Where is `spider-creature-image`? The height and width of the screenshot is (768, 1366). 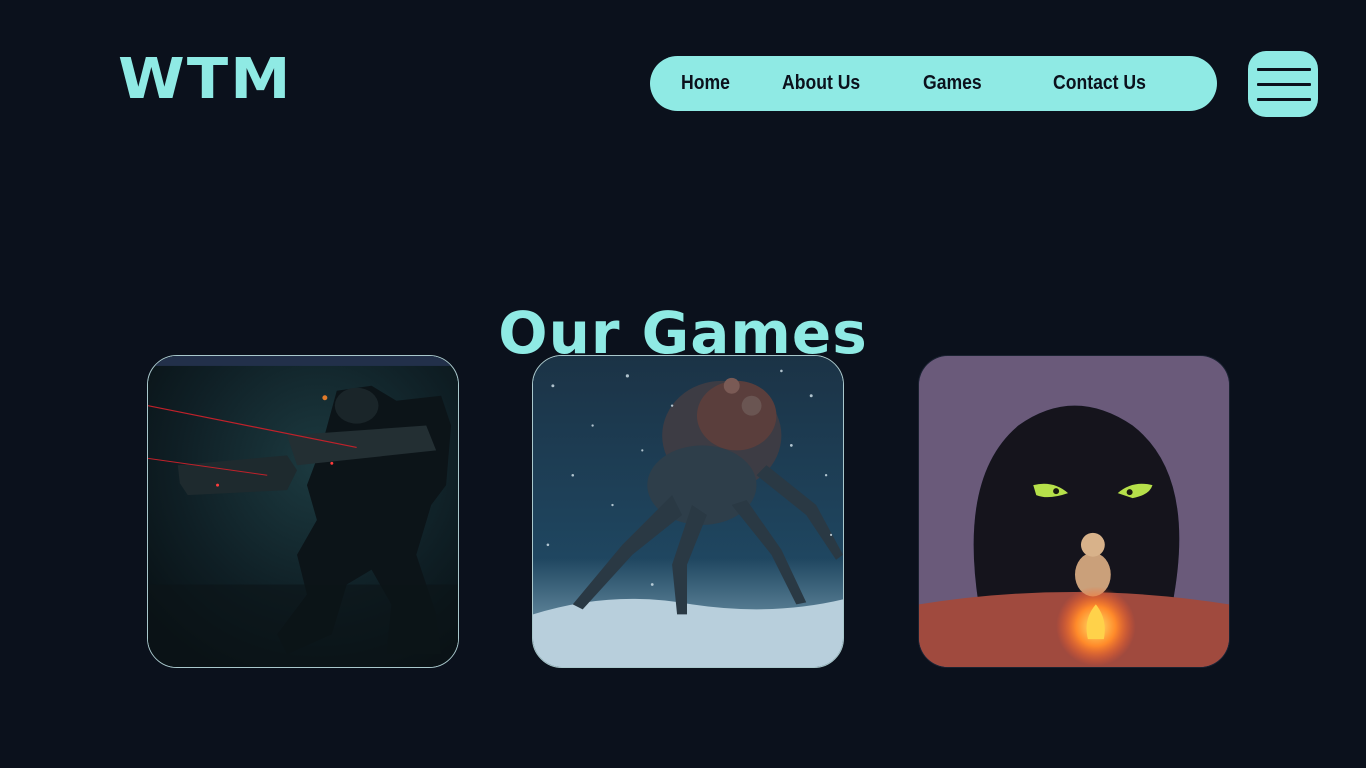 spider-creature-image is located at coordinates (688, 511).